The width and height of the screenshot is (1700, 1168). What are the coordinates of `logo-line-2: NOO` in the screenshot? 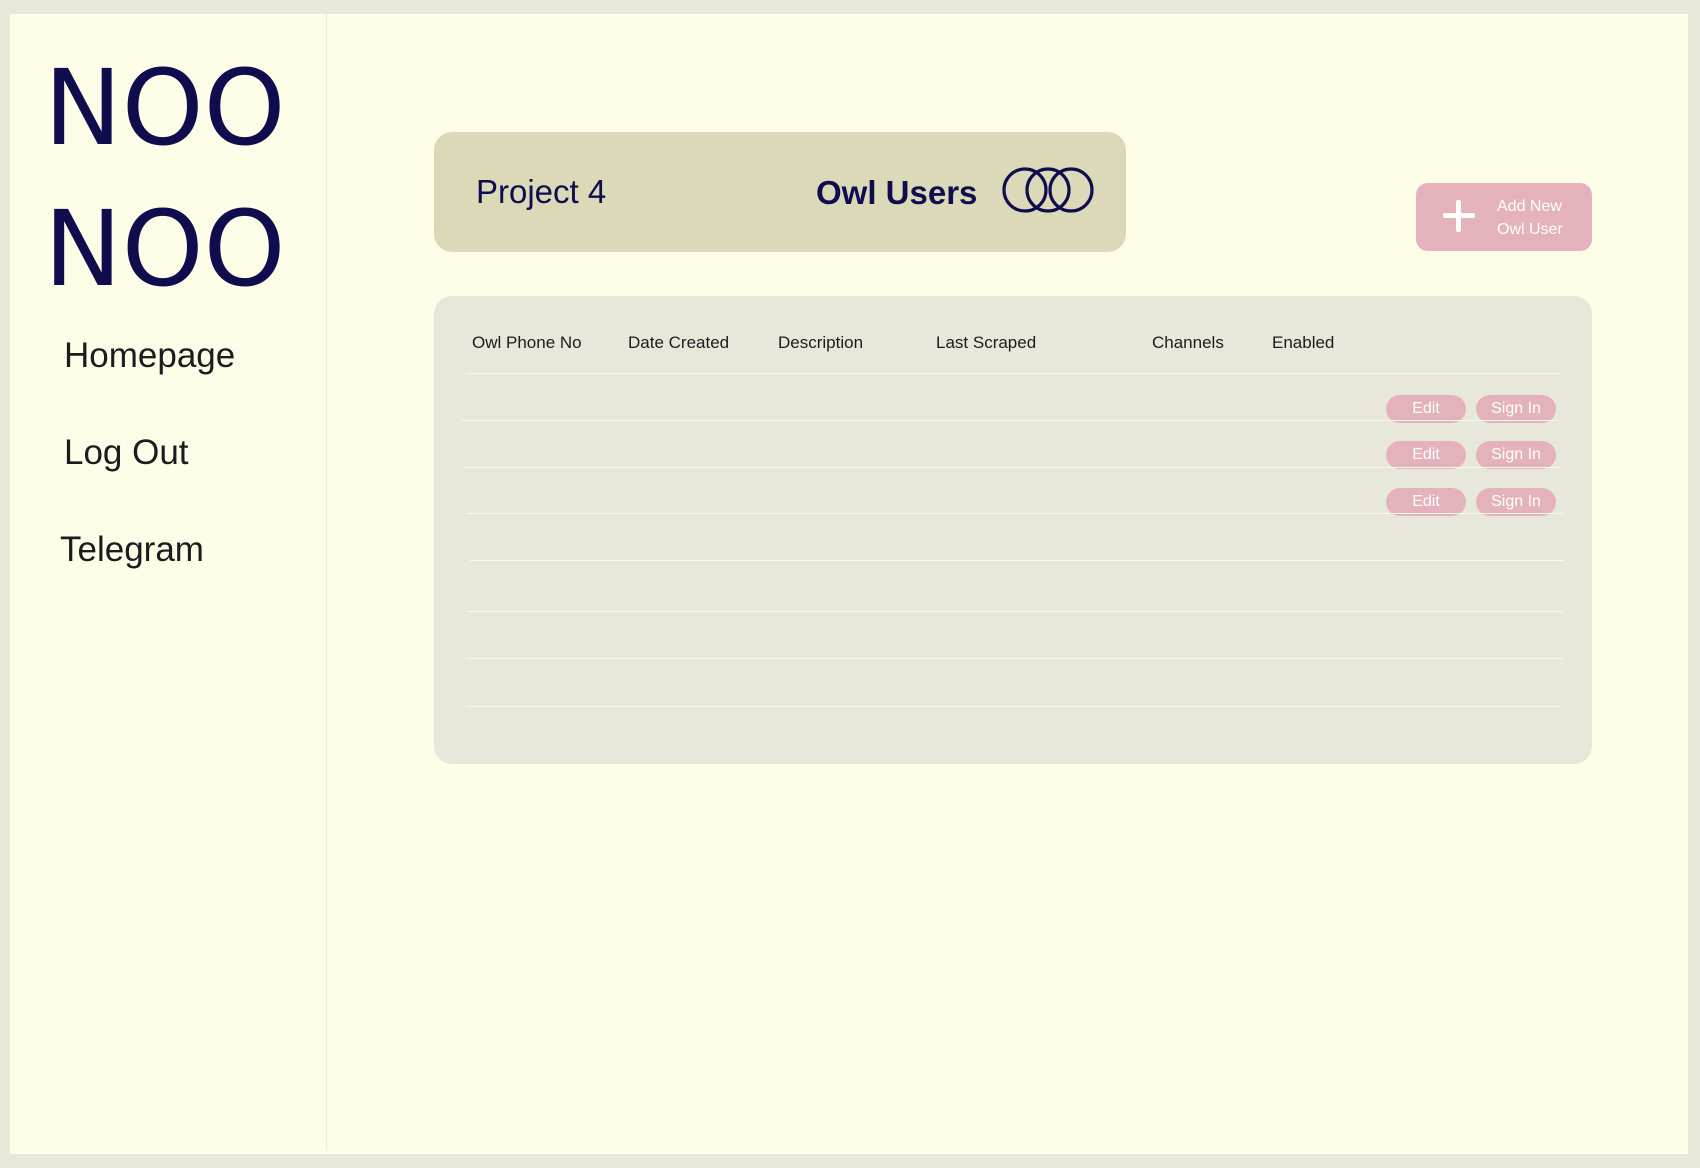 It's located at (165, 249).